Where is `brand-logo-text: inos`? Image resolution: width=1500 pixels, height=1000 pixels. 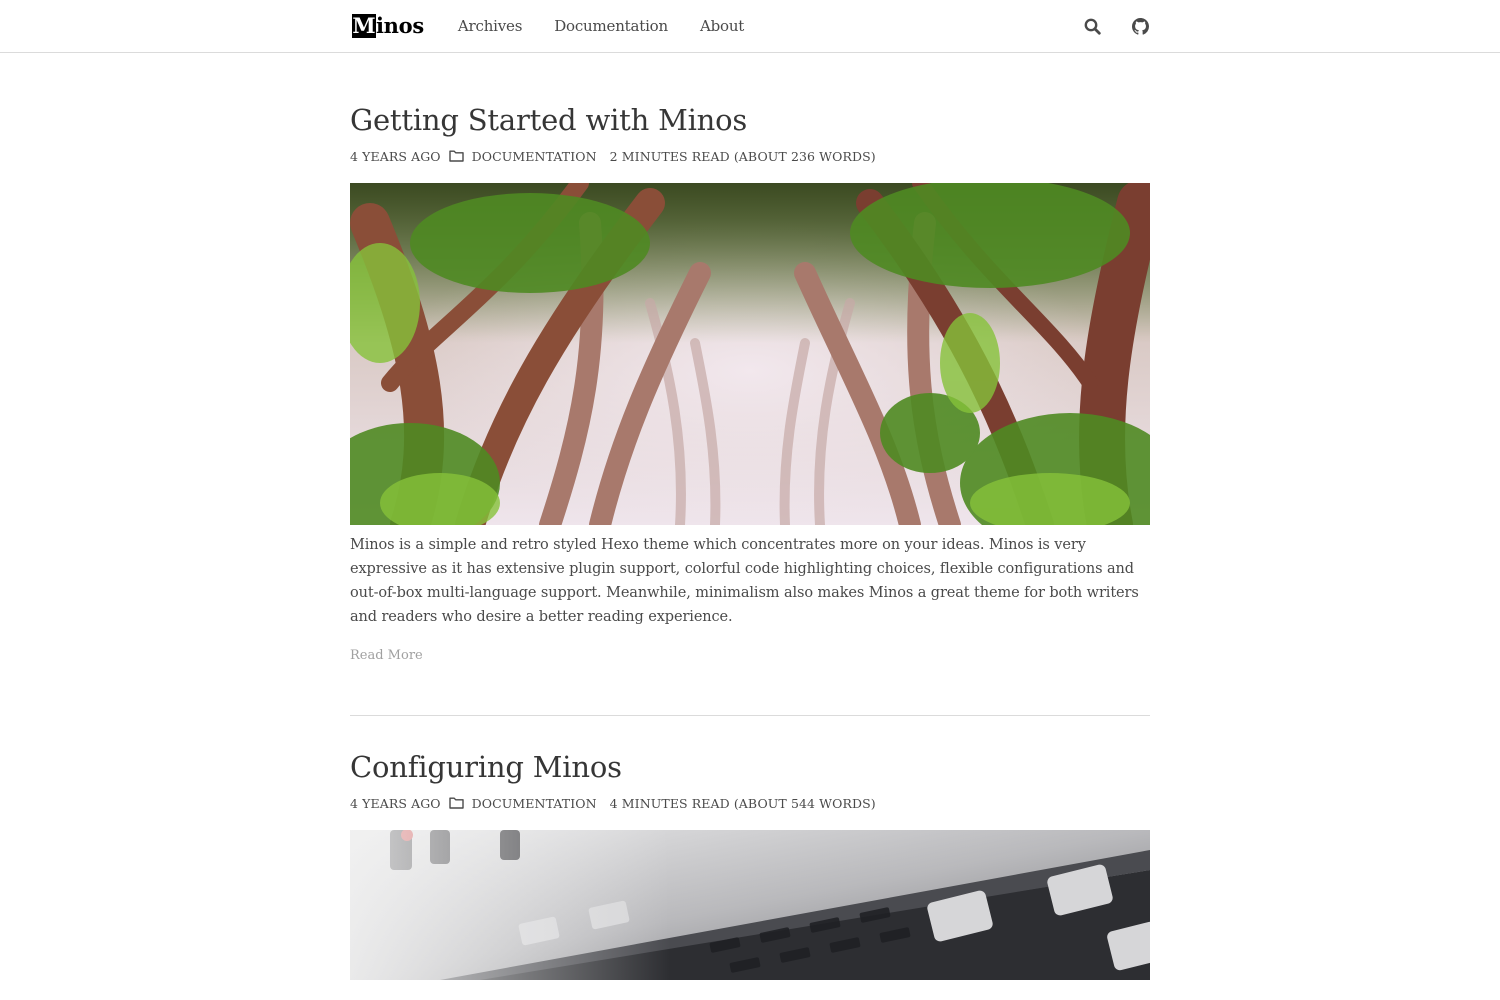
brand-logo-text: inos is located at coordinates (400, 25).